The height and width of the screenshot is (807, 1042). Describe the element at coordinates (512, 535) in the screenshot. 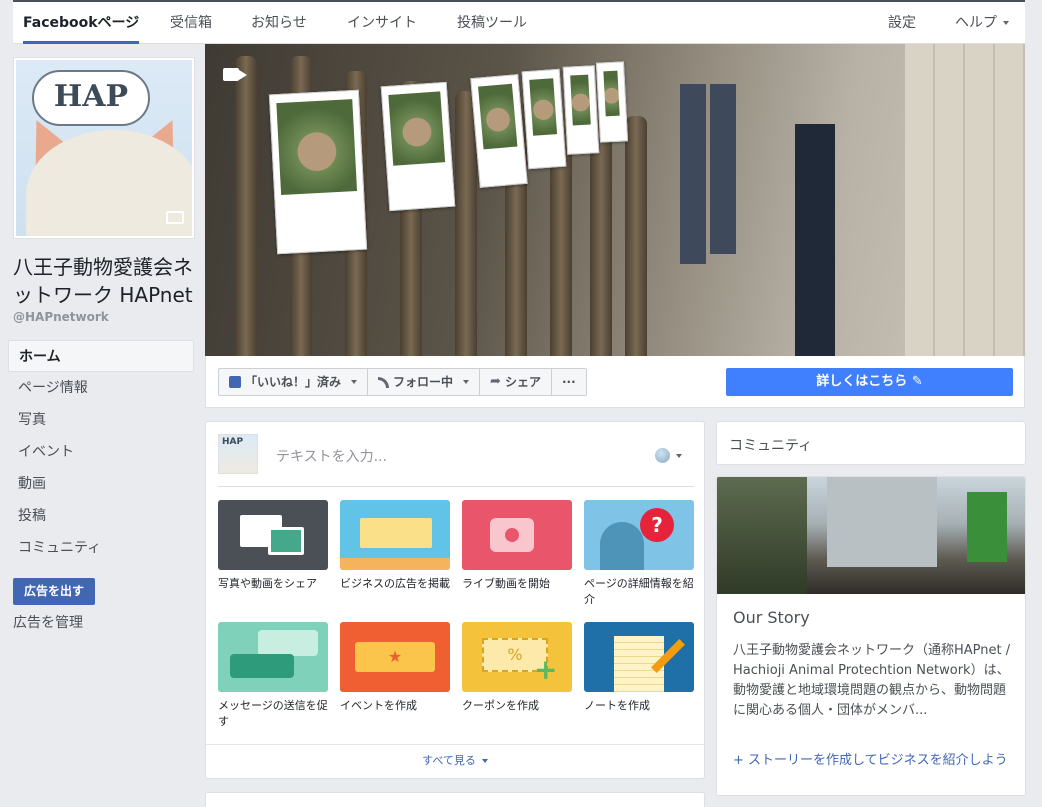

I see `eye-icon` at that location.